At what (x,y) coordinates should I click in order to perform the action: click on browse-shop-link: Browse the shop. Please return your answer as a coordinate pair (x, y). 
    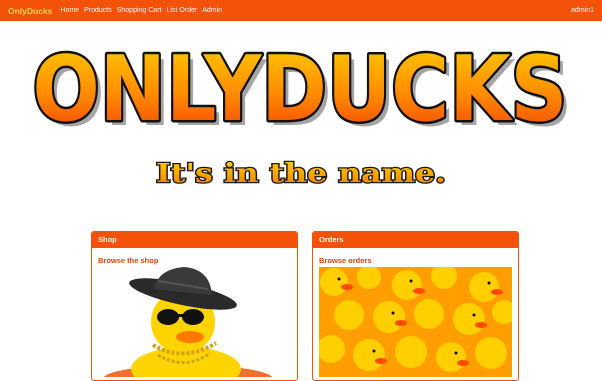
    Looking at the image, I should click on (128, 260).